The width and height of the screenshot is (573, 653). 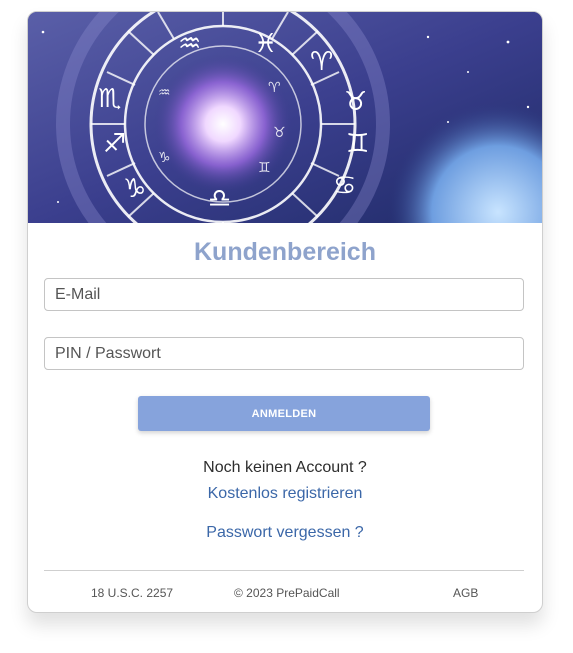 I want to click on footer-agb-link: AGB, so click(x=465, y=593).